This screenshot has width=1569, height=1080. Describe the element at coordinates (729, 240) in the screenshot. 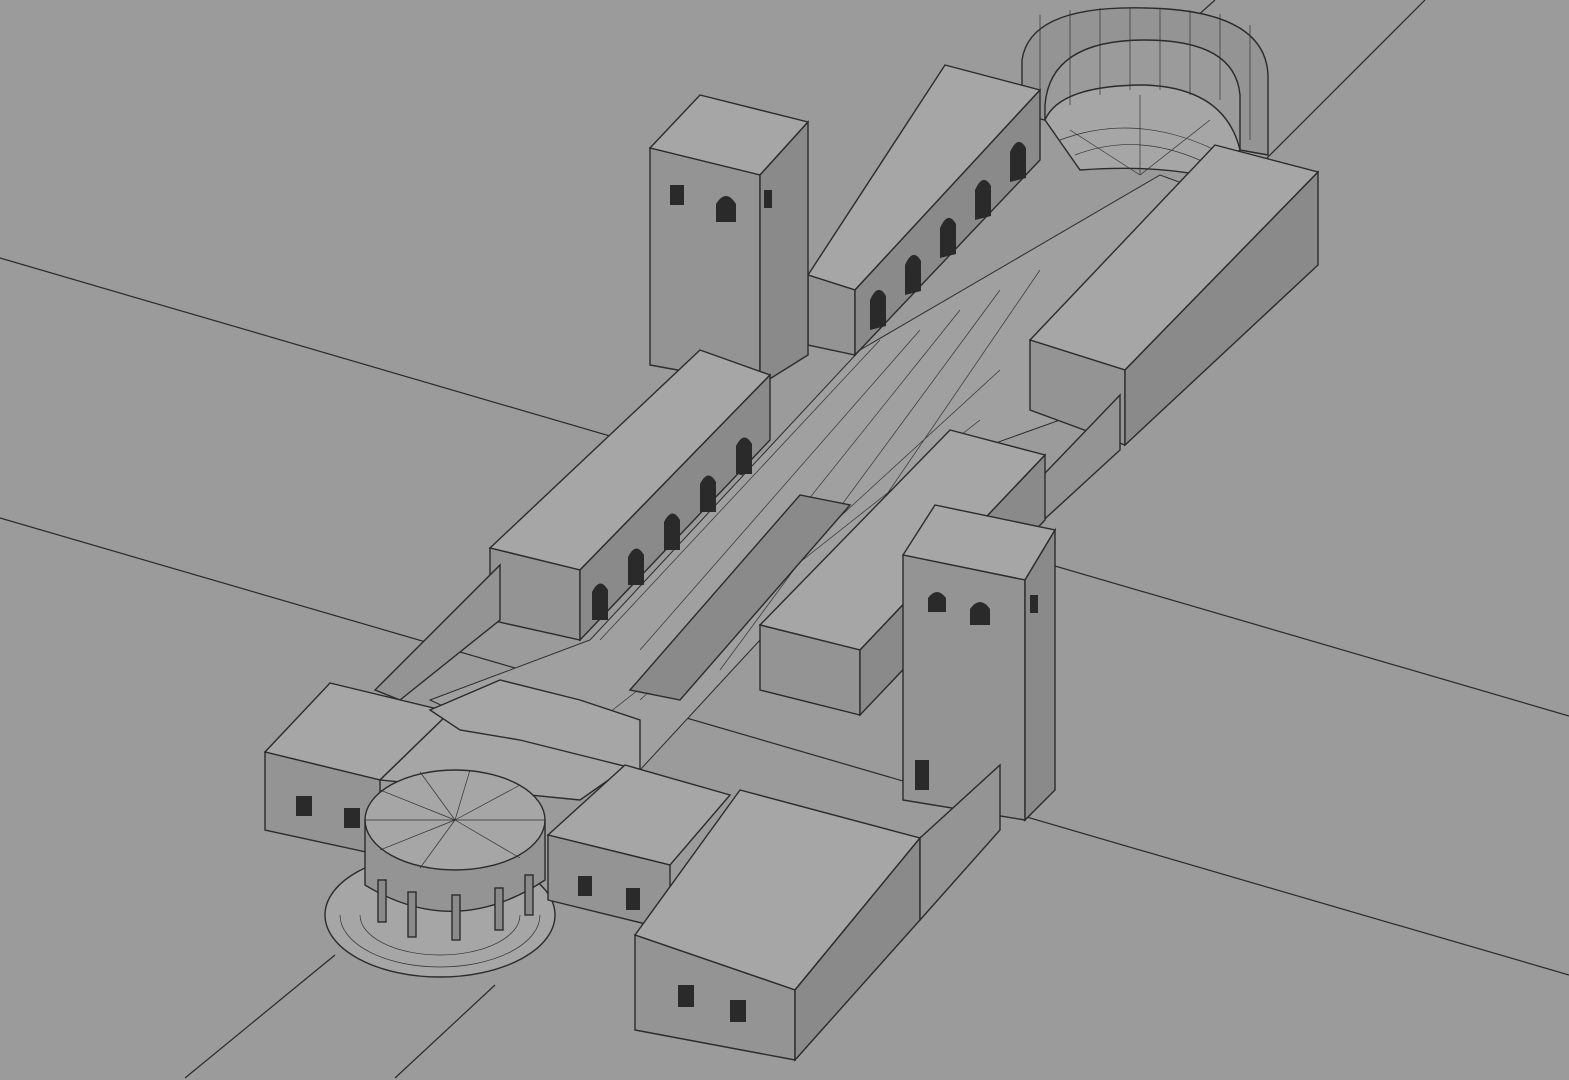

I see `west-tower` at that location.